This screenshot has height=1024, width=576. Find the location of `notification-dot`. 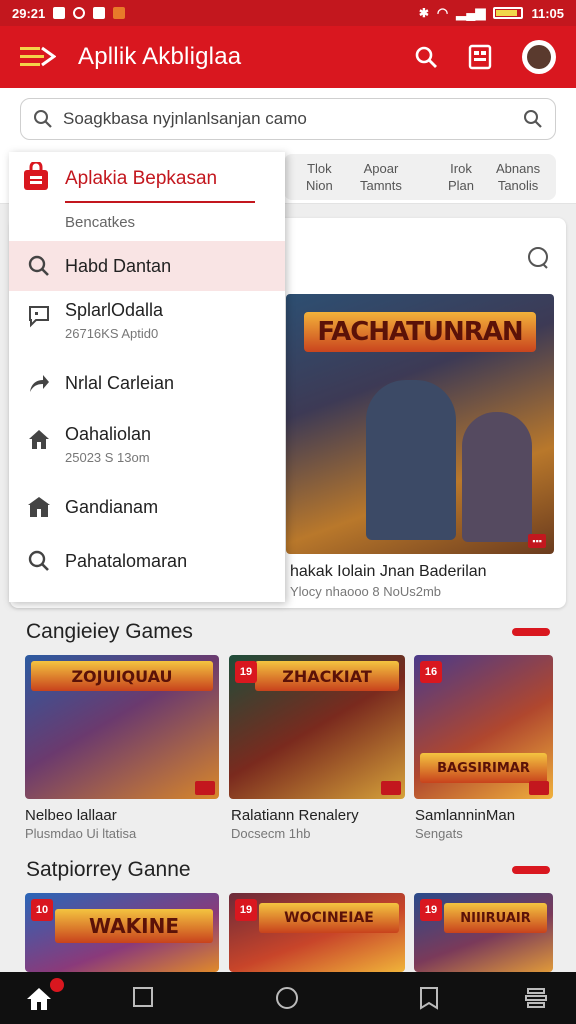

notification-dot is located at coordinates (57, 985).